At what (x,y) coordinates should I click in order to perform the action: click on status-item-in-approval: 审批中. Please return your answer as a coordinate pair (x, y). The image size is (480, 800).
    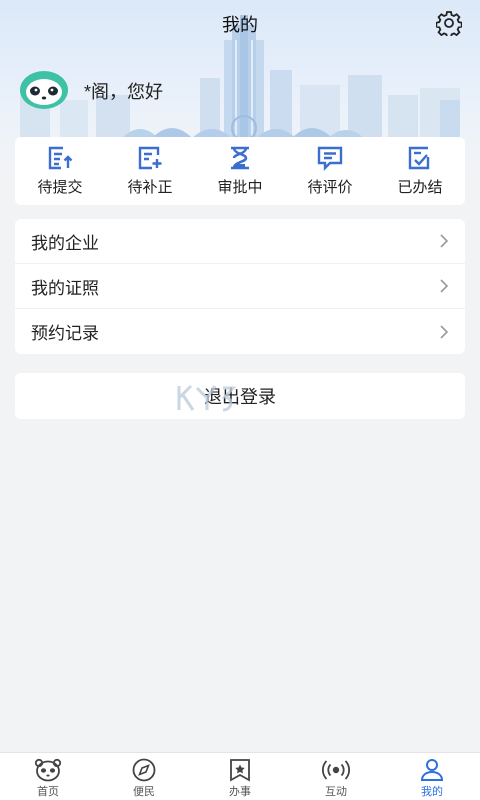
    Looking at the image, I should click on (240, 171).